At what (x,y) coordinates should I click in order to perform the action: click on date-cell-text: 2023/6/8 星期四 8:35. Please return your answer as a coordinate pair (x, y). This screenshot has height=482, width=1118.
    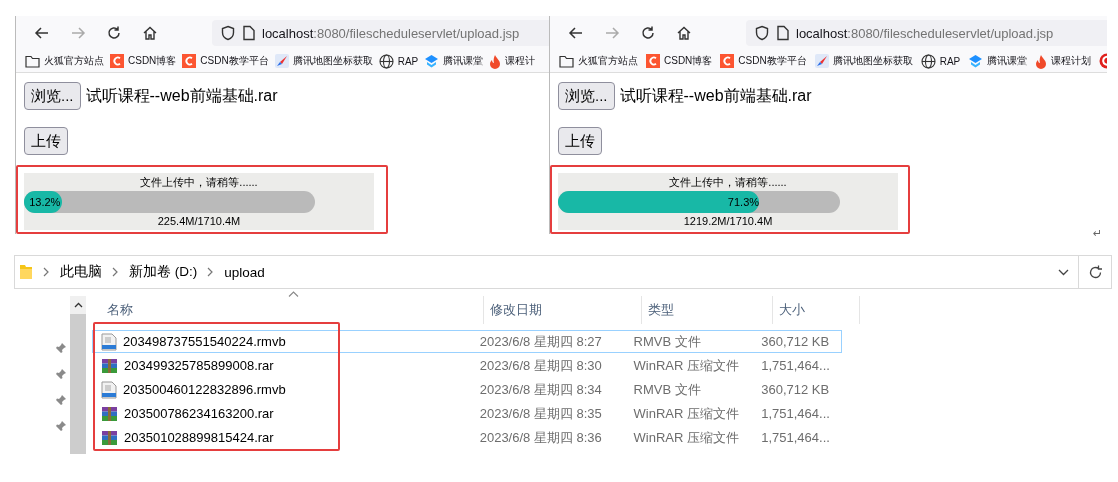
    Looking at the image, I should click on (540, 413).